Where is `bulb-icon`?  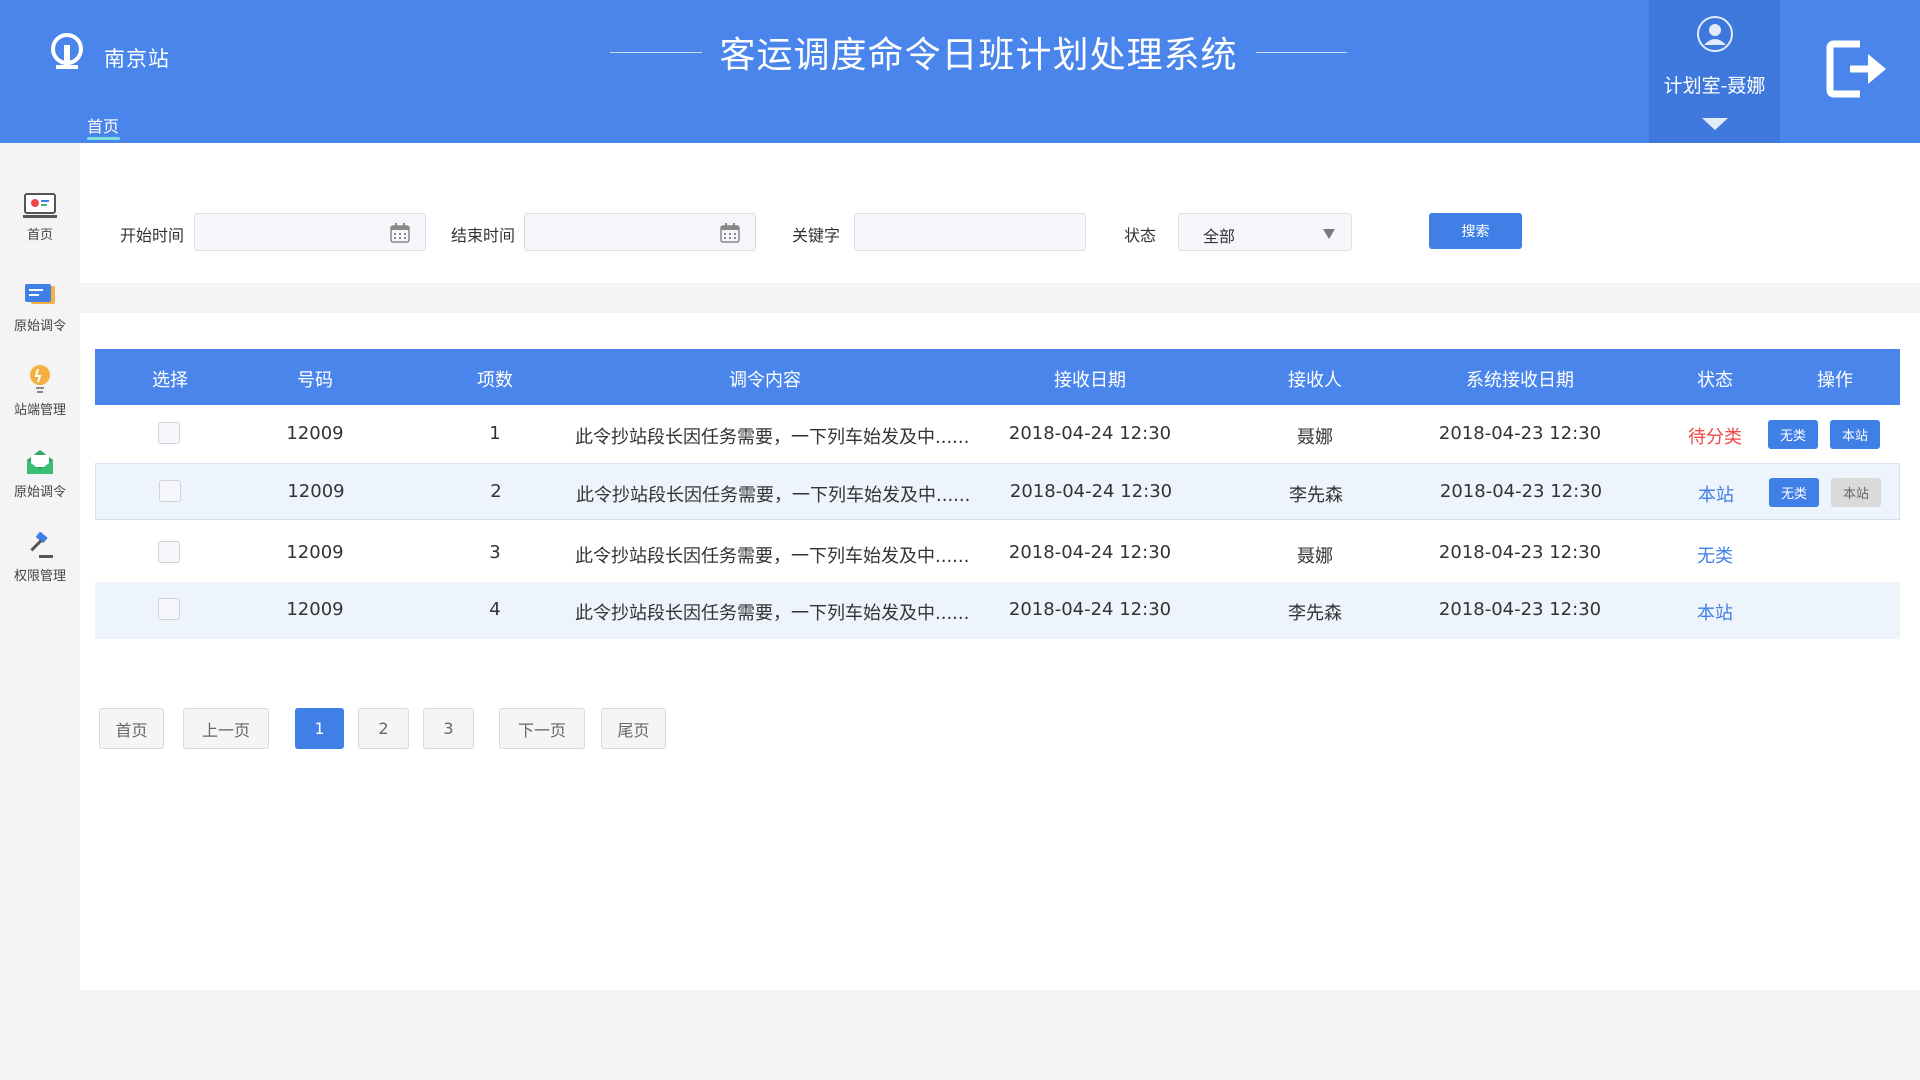 bulb-icon is located at coordinates (40, 379).